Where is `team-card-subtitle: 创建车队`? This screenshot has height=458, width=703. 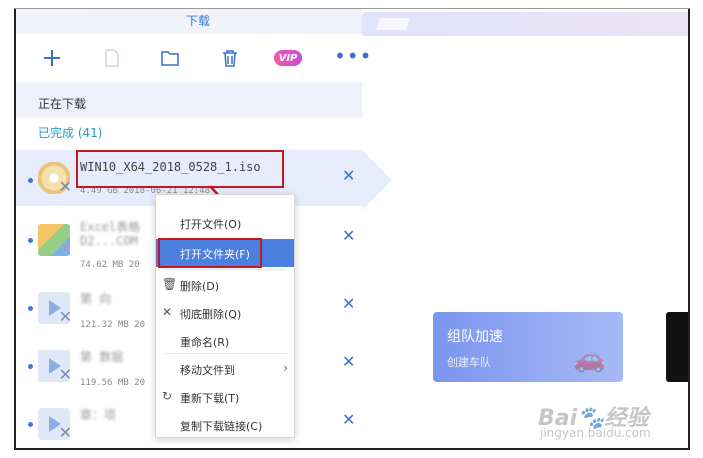 team-card-subtitle: 创建车队 is located at coordinates (469, 362).